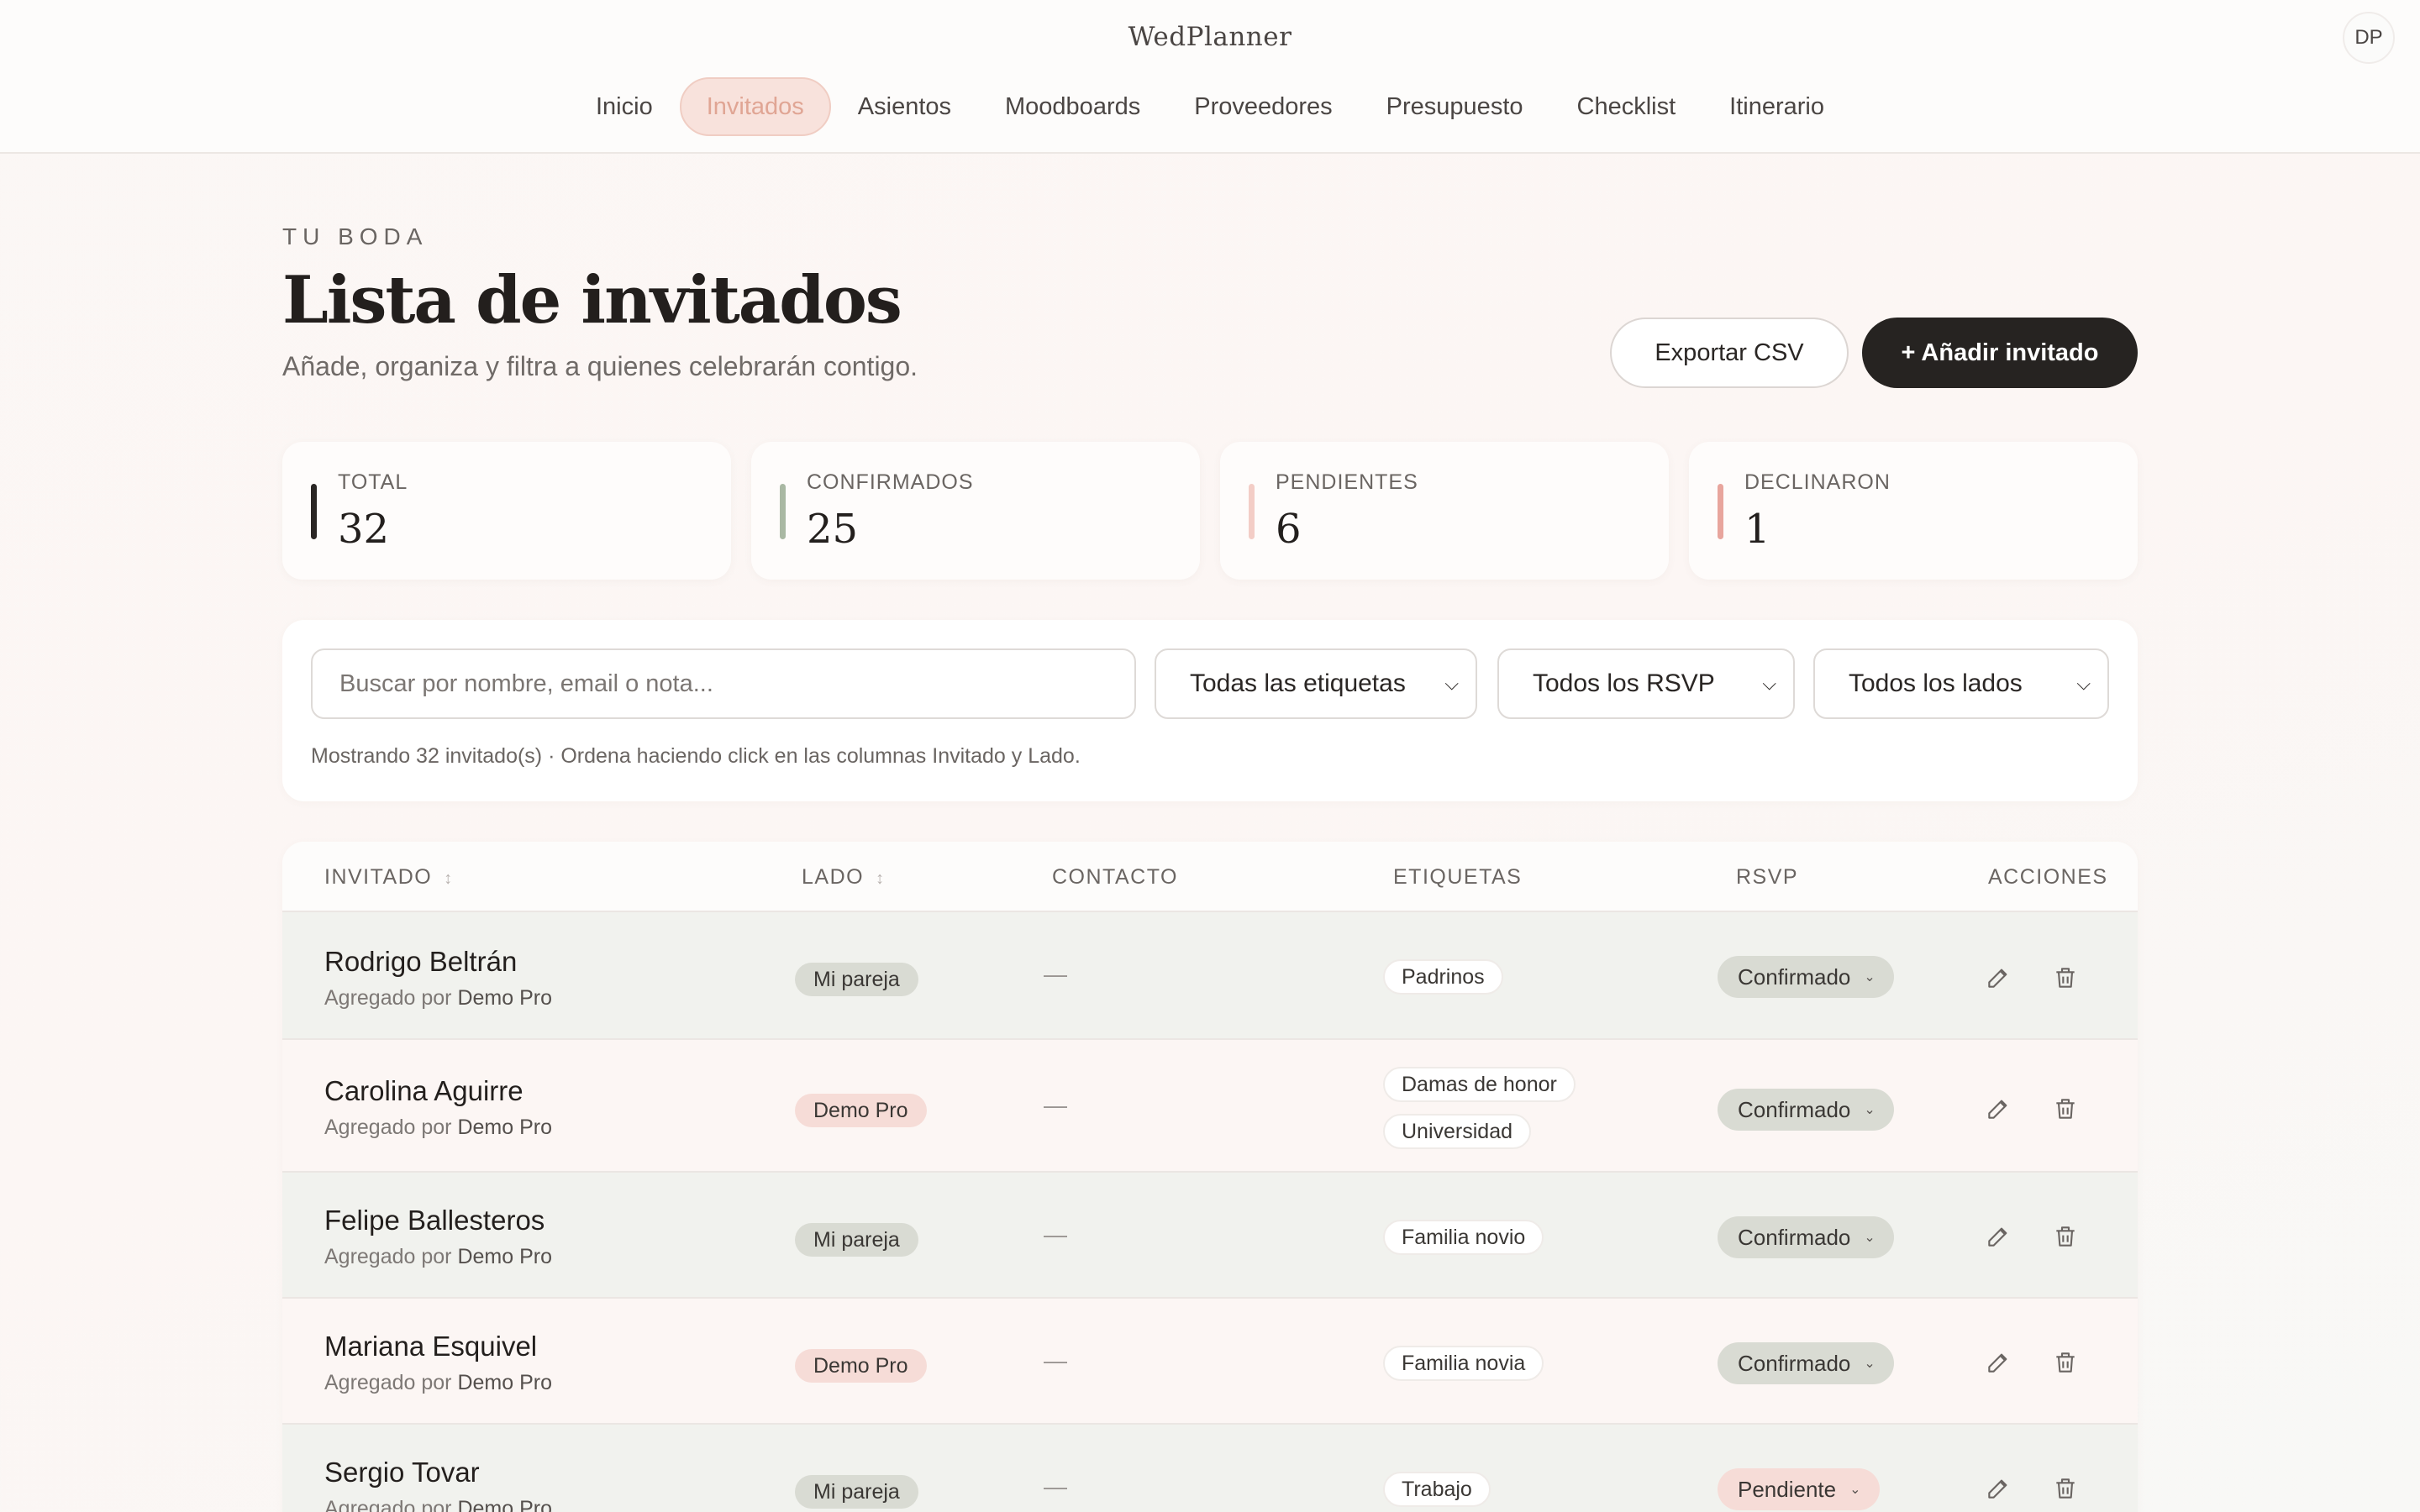 This screenshot has height=1512, width=2420. I want to click on guest-name: Mariana Esquivel, so click(431, 1346).